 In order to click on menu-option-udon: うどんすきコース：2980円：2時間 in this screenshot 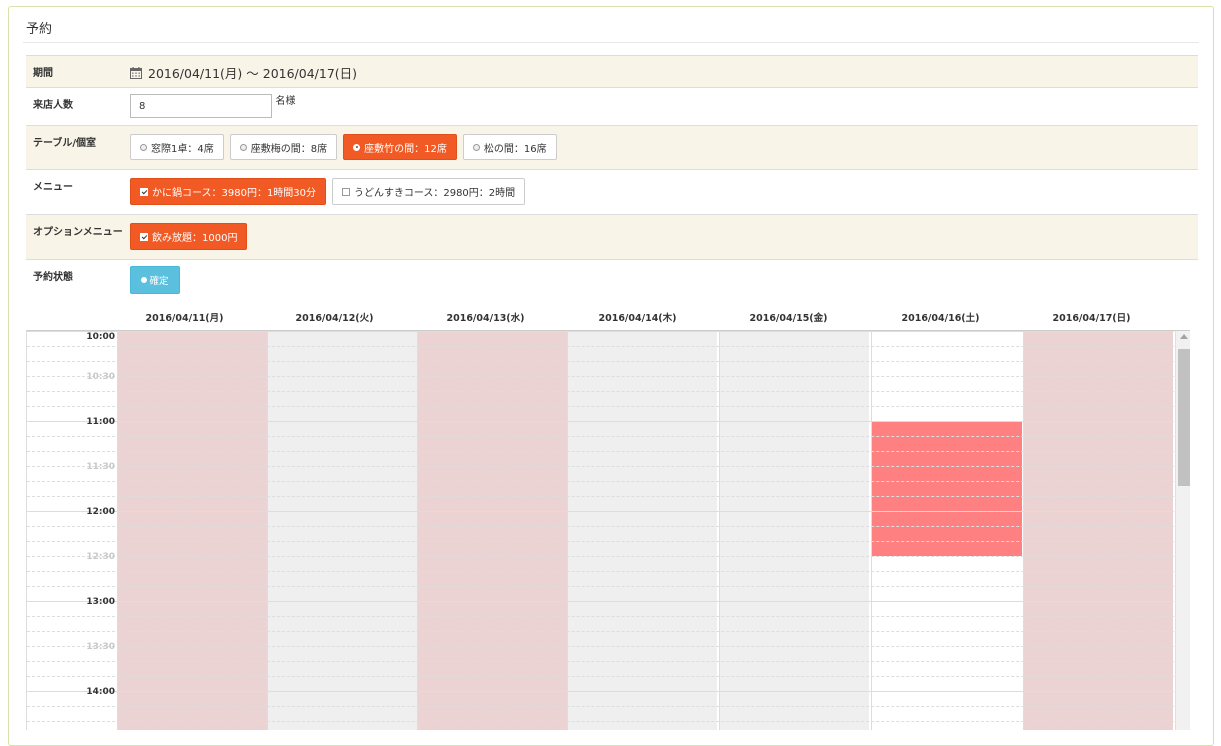, I will do `click(429, 191)`.